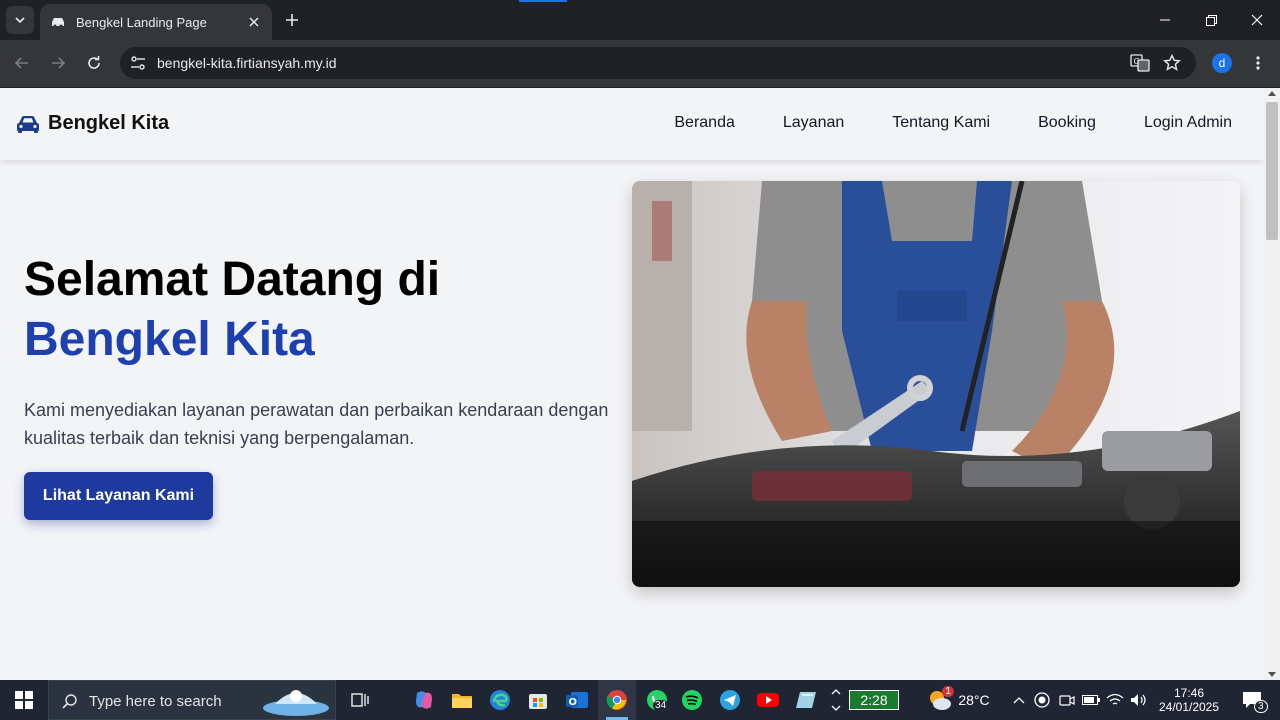 The image size is (1280, 720). I want to click on minimize-icon, so click(1165, 20).